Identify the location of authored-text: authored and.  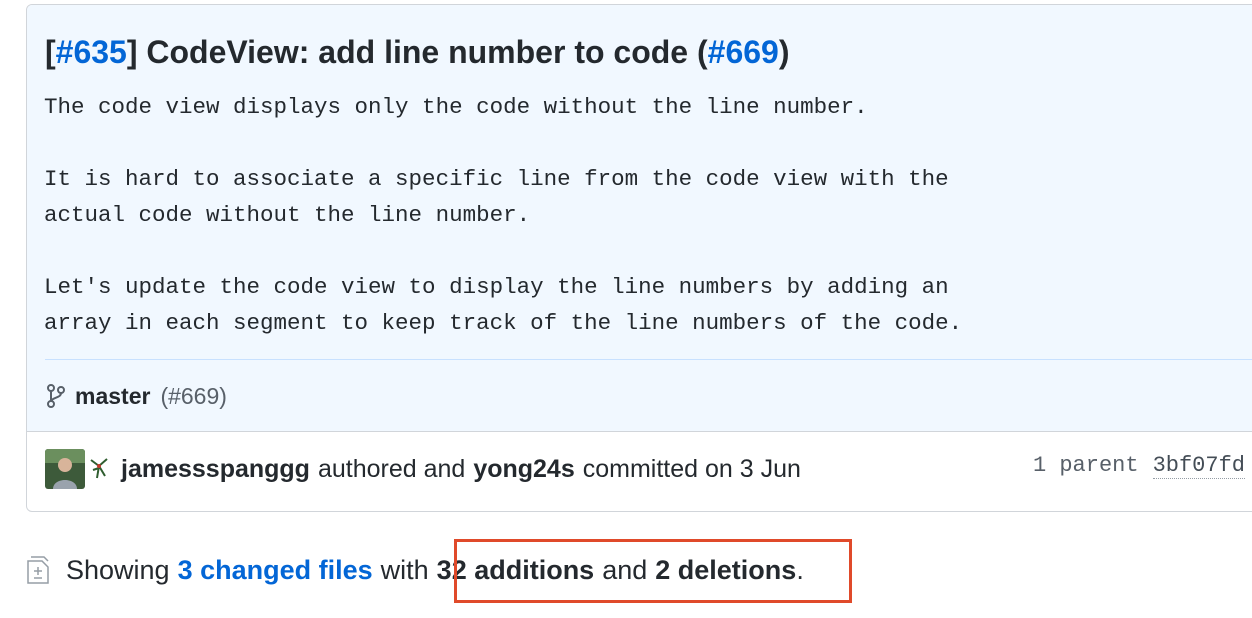
(391, 468).